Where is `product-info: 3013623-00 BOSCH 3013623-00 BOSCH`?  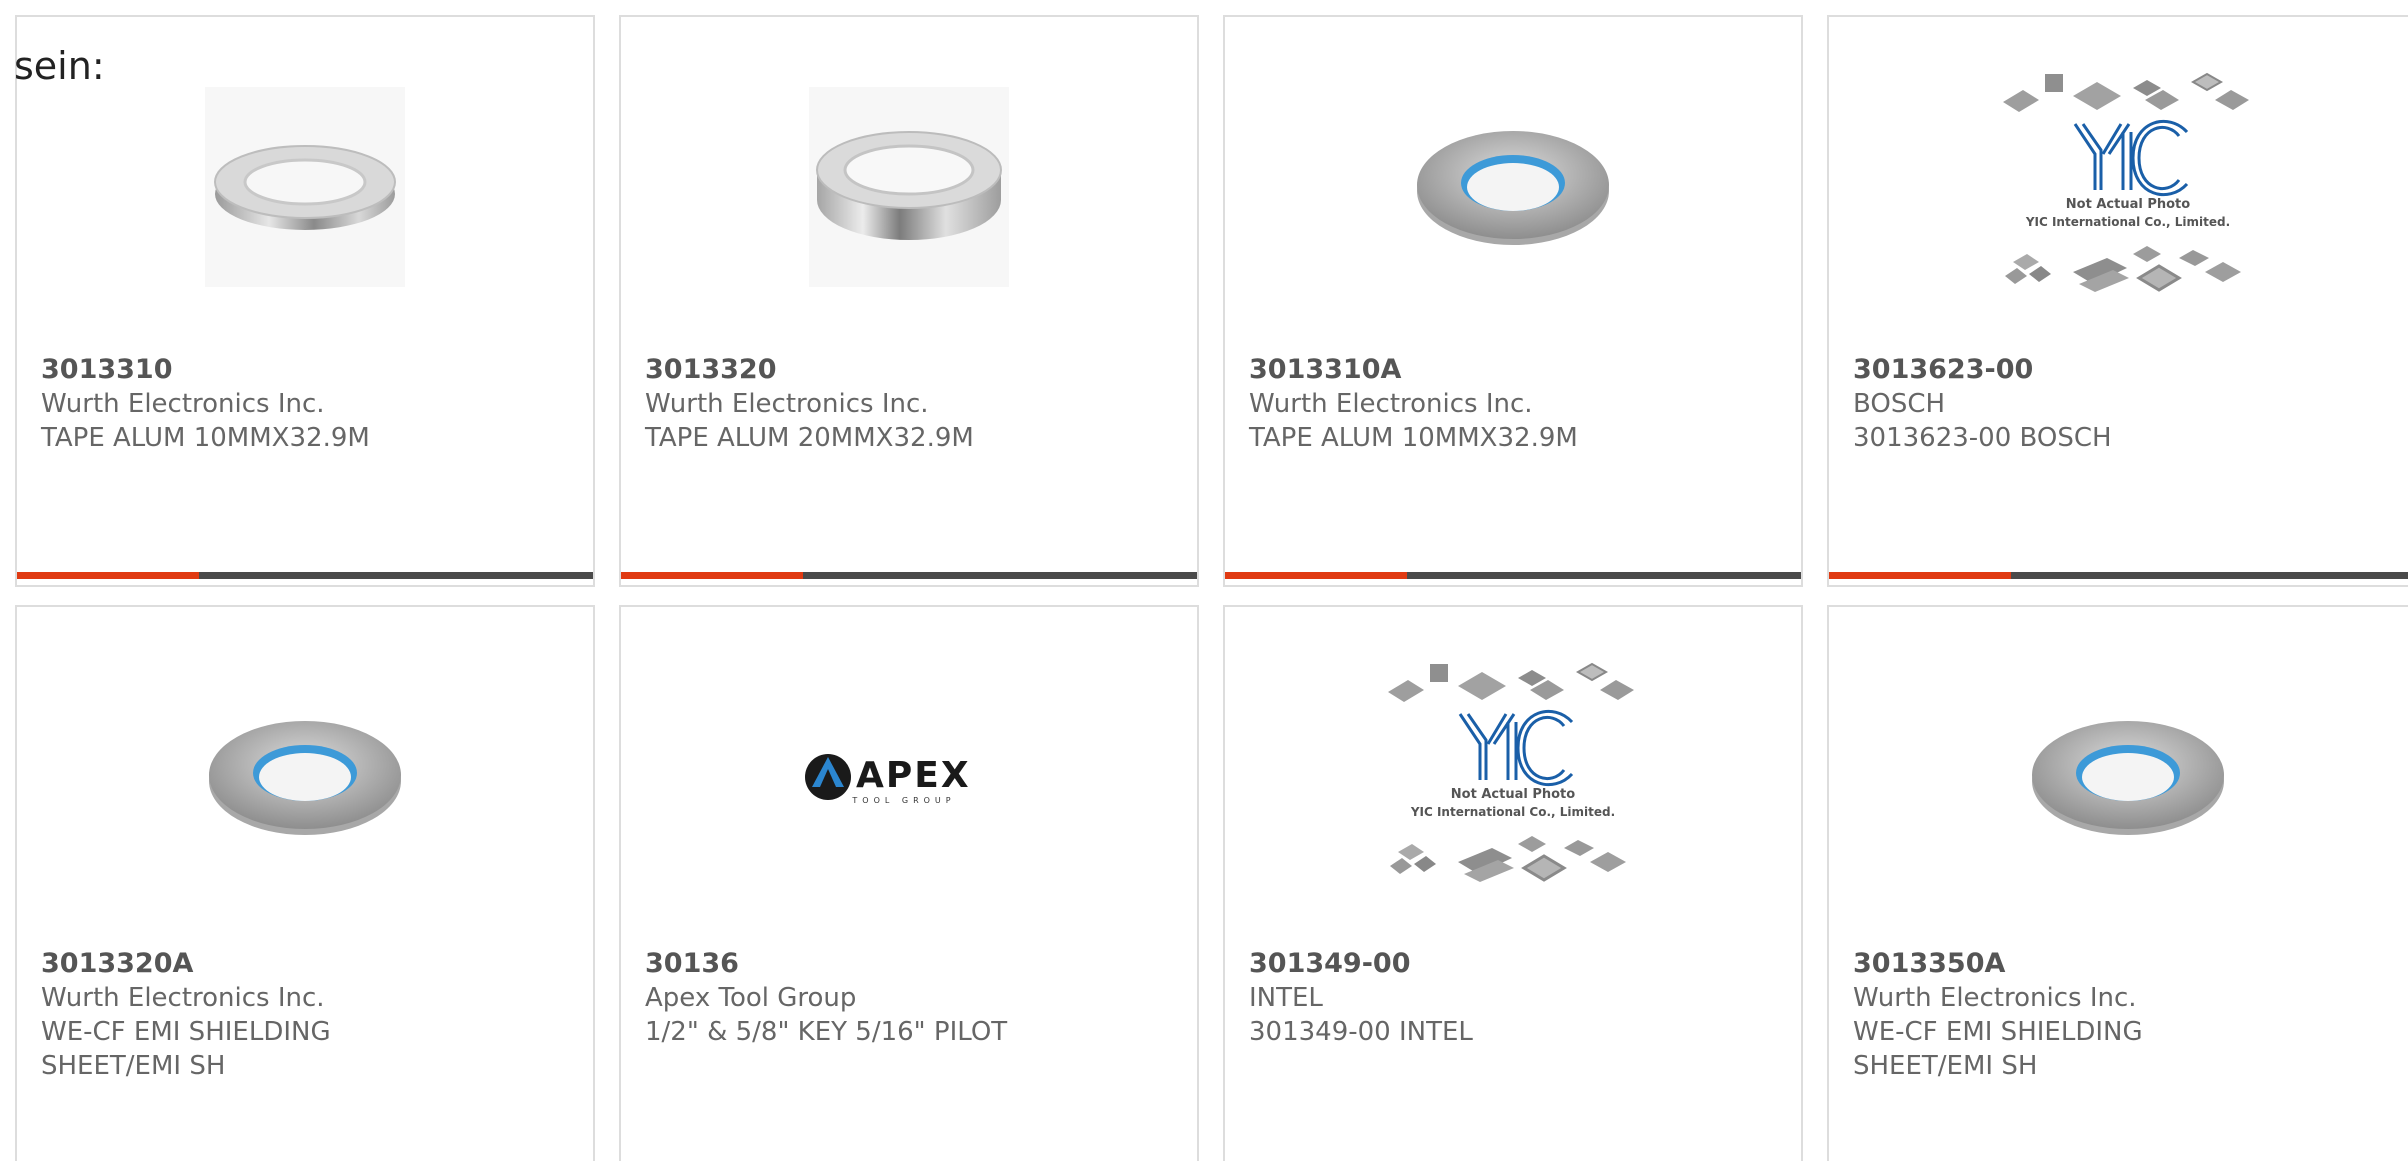 product-info: 3013623-00 BOSCH 3013623-00 BOSCH is located at coordinates (2130, 404).